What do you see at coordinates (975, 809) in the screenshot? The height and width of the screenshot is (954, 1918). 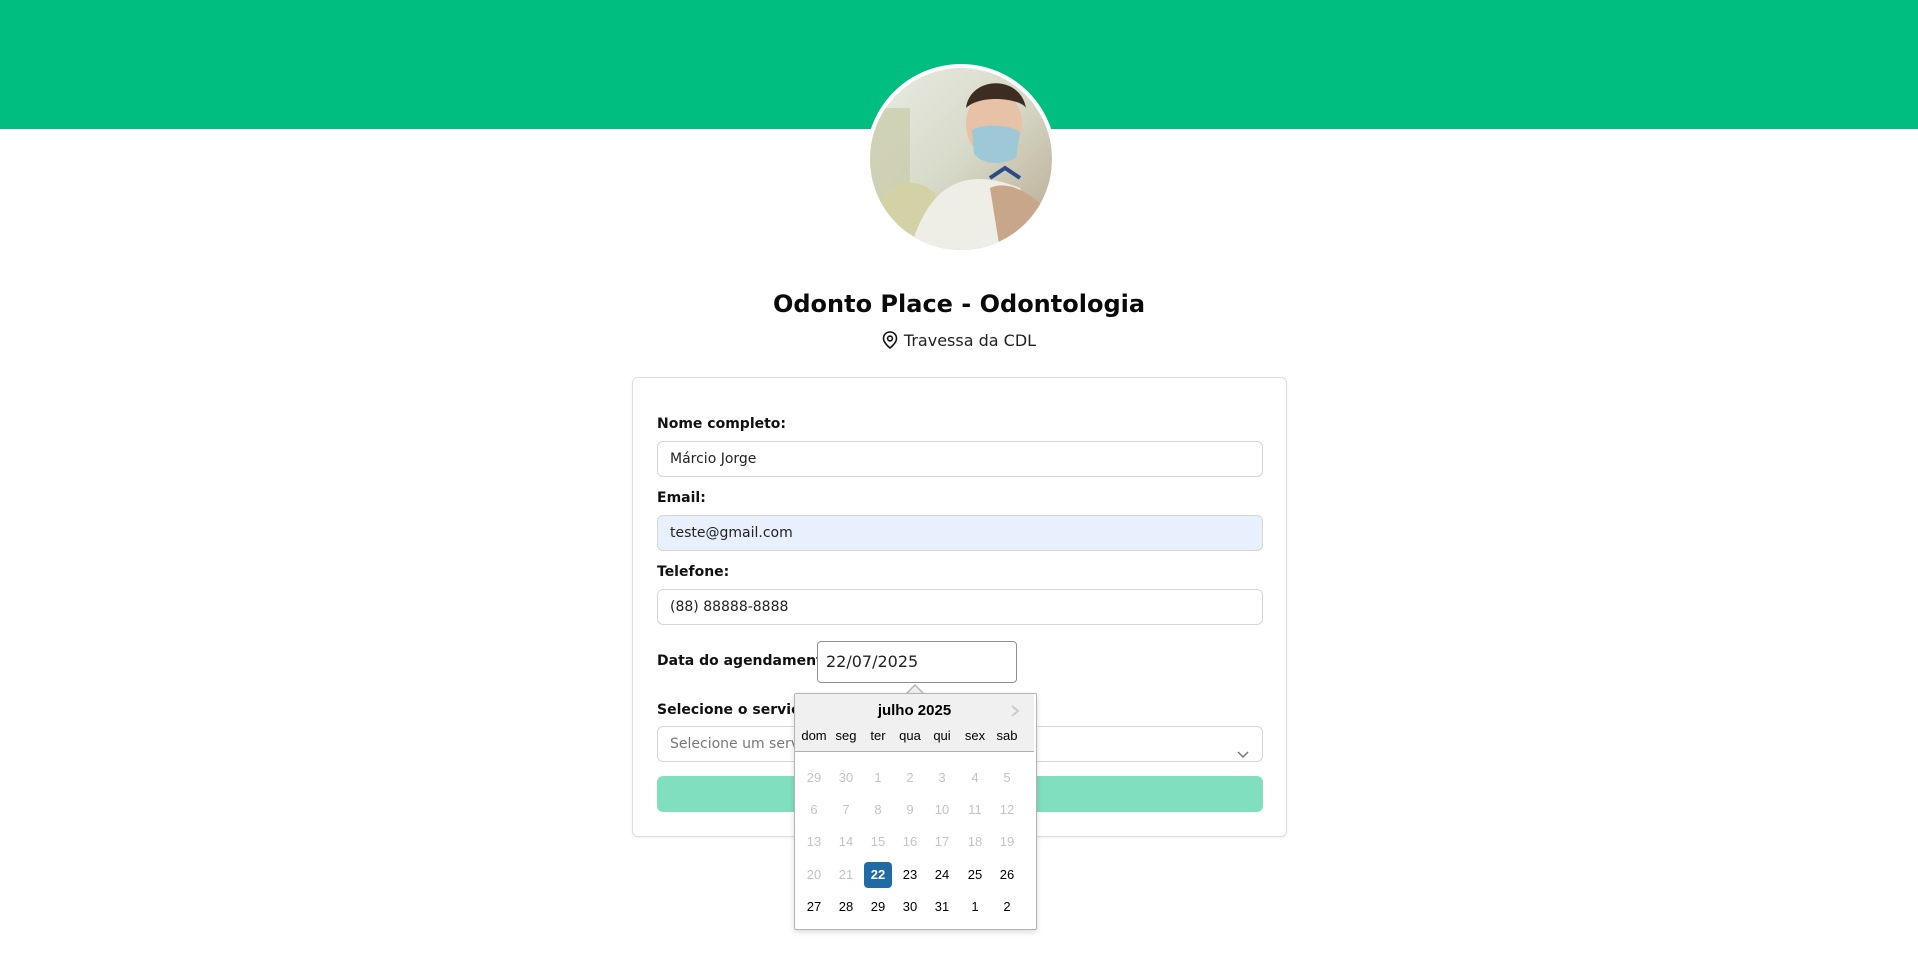 I see `calendar-day: 11` at bounding box center [975, 809].